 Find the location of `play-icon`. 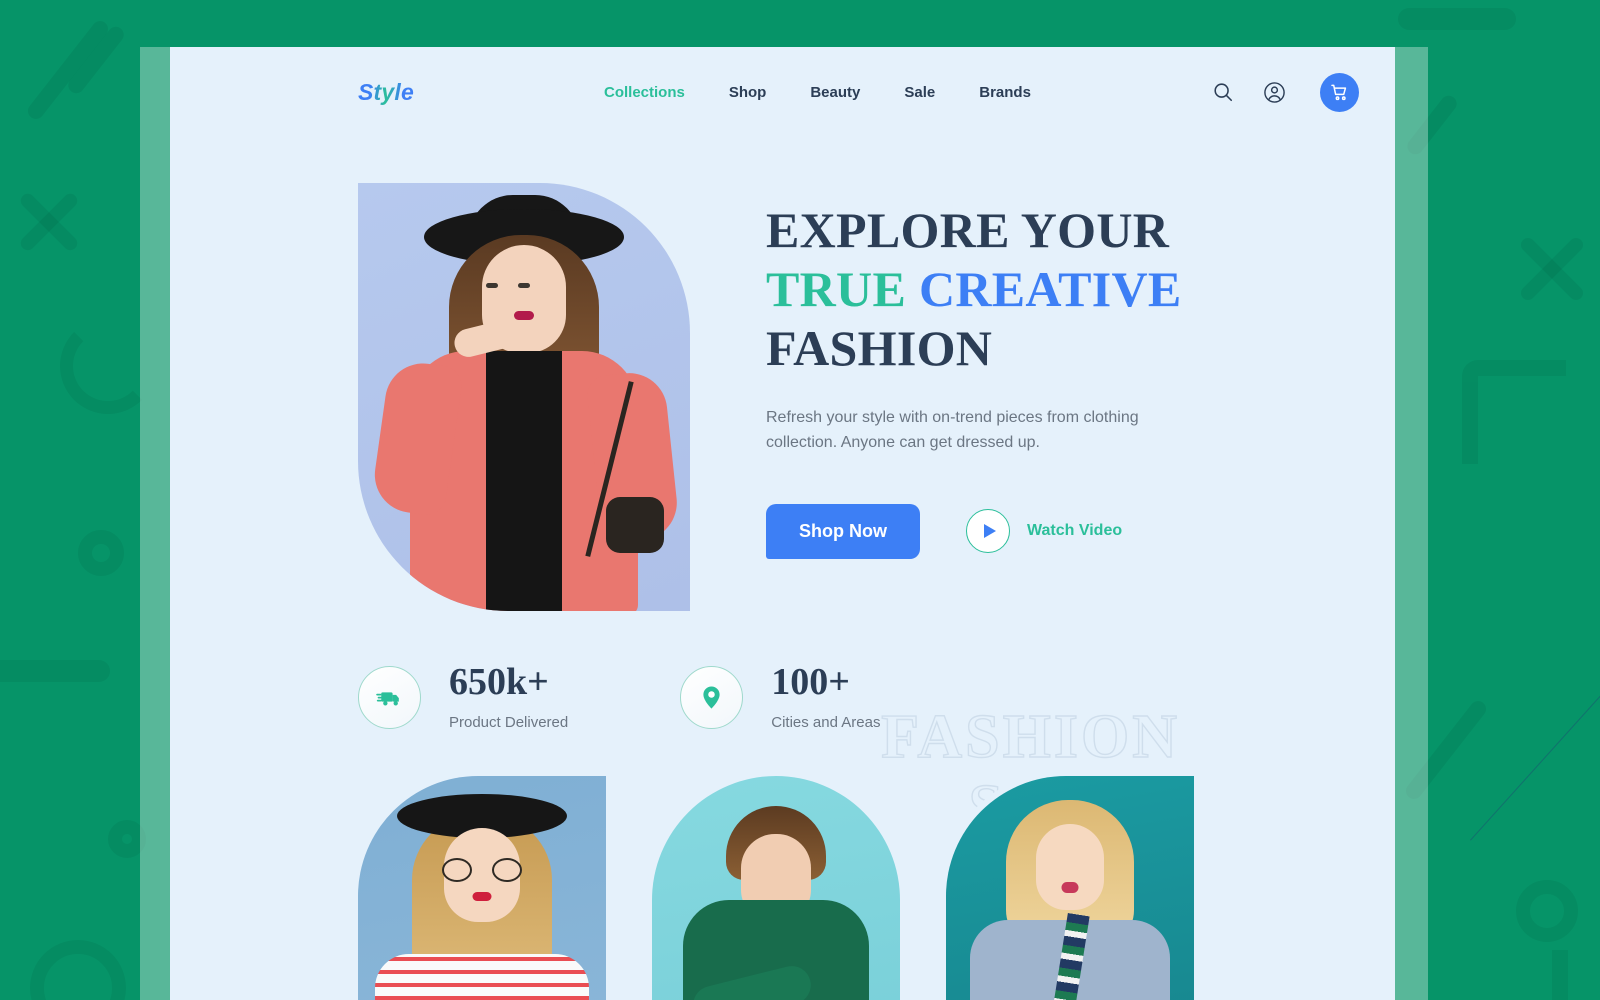

play-icon is located at coordinates (988, 531).